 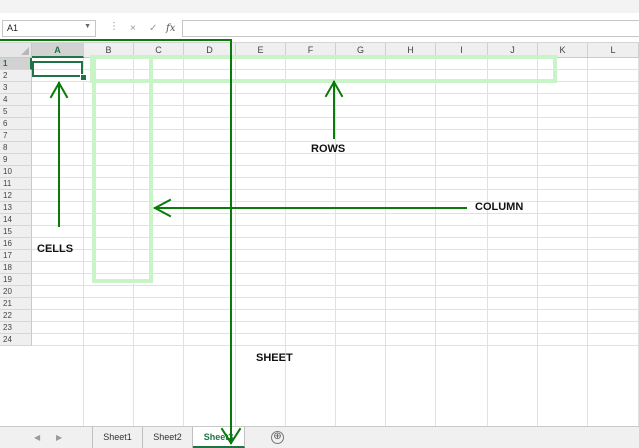 I want to click on column-label: COLUMN, so click(x=499, y=207).